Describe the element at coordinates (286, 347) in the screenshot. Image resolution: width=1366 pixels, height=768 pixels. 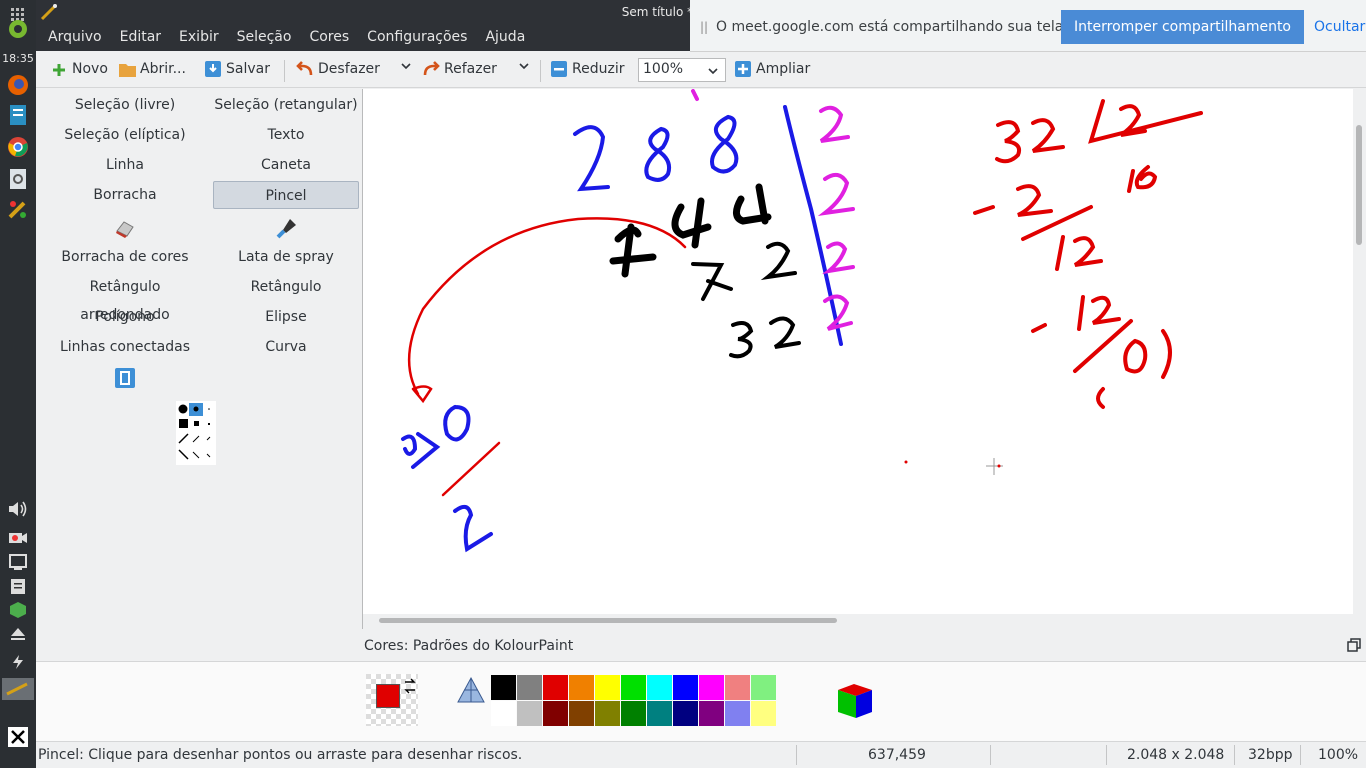
I see `tool-curve: Curva` at that location.